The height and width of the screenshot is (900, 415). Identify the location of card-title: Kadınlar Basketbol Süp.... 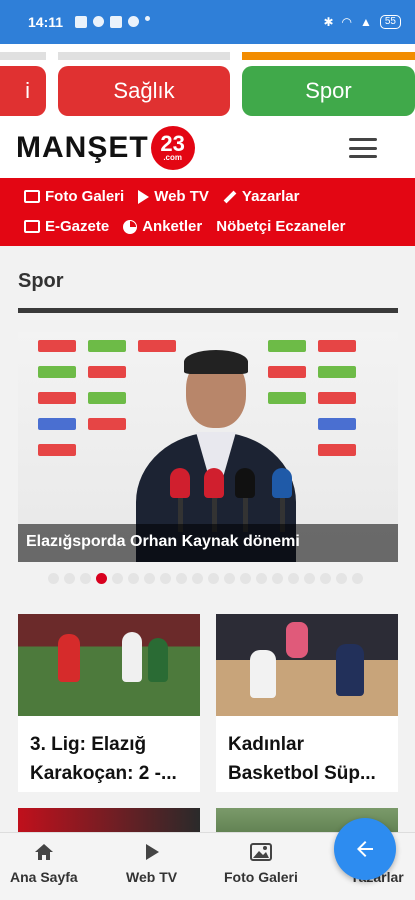
(302, 759).